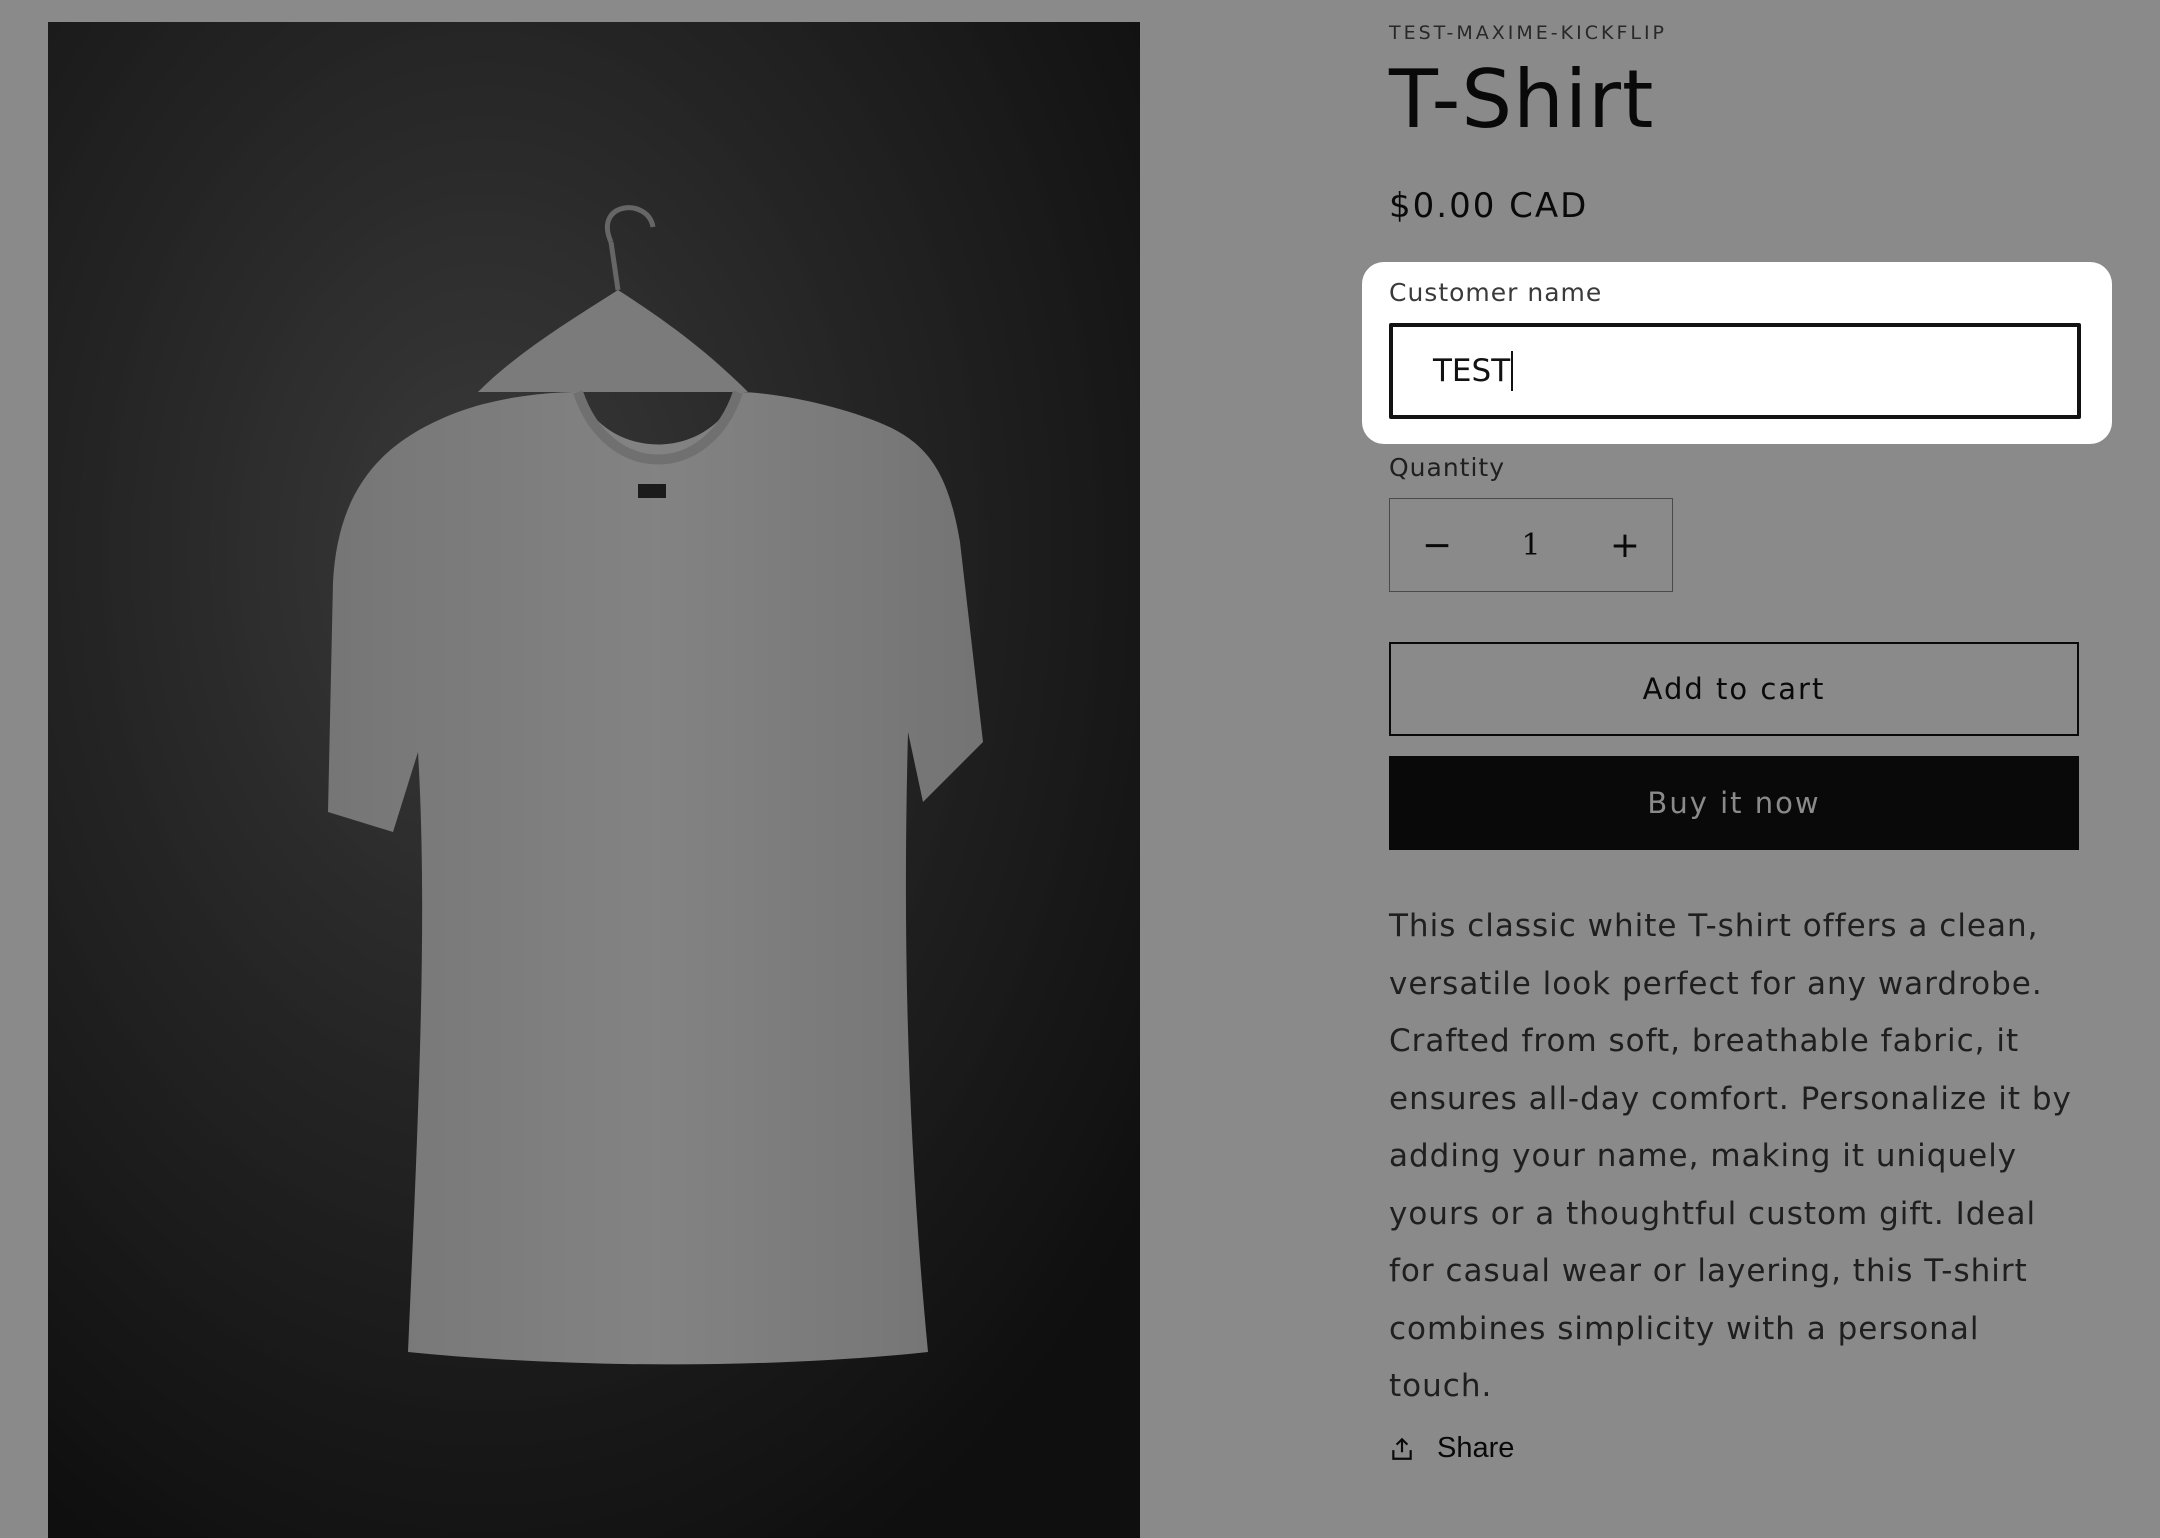 Image resolution: width=2160 pixels, height=1538 pixels. Describe the element at coordinates (1735, 371) in the screenshot. I see `customer-name-input: TEST` at that location.